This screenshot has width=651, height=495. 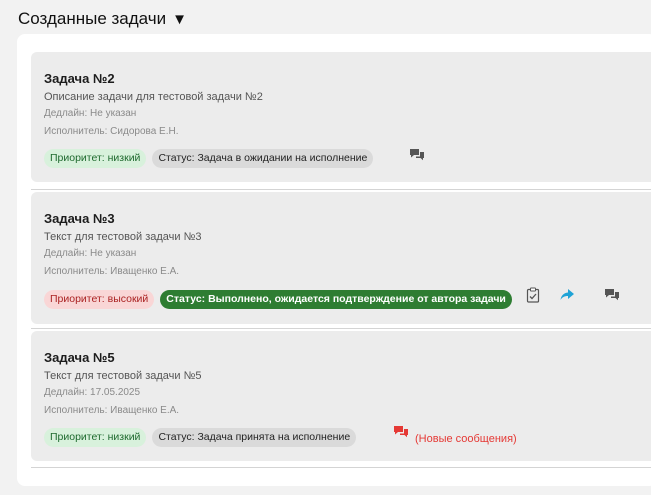 I want to click on clipboard-check-icon, so click(x=533, y=295).